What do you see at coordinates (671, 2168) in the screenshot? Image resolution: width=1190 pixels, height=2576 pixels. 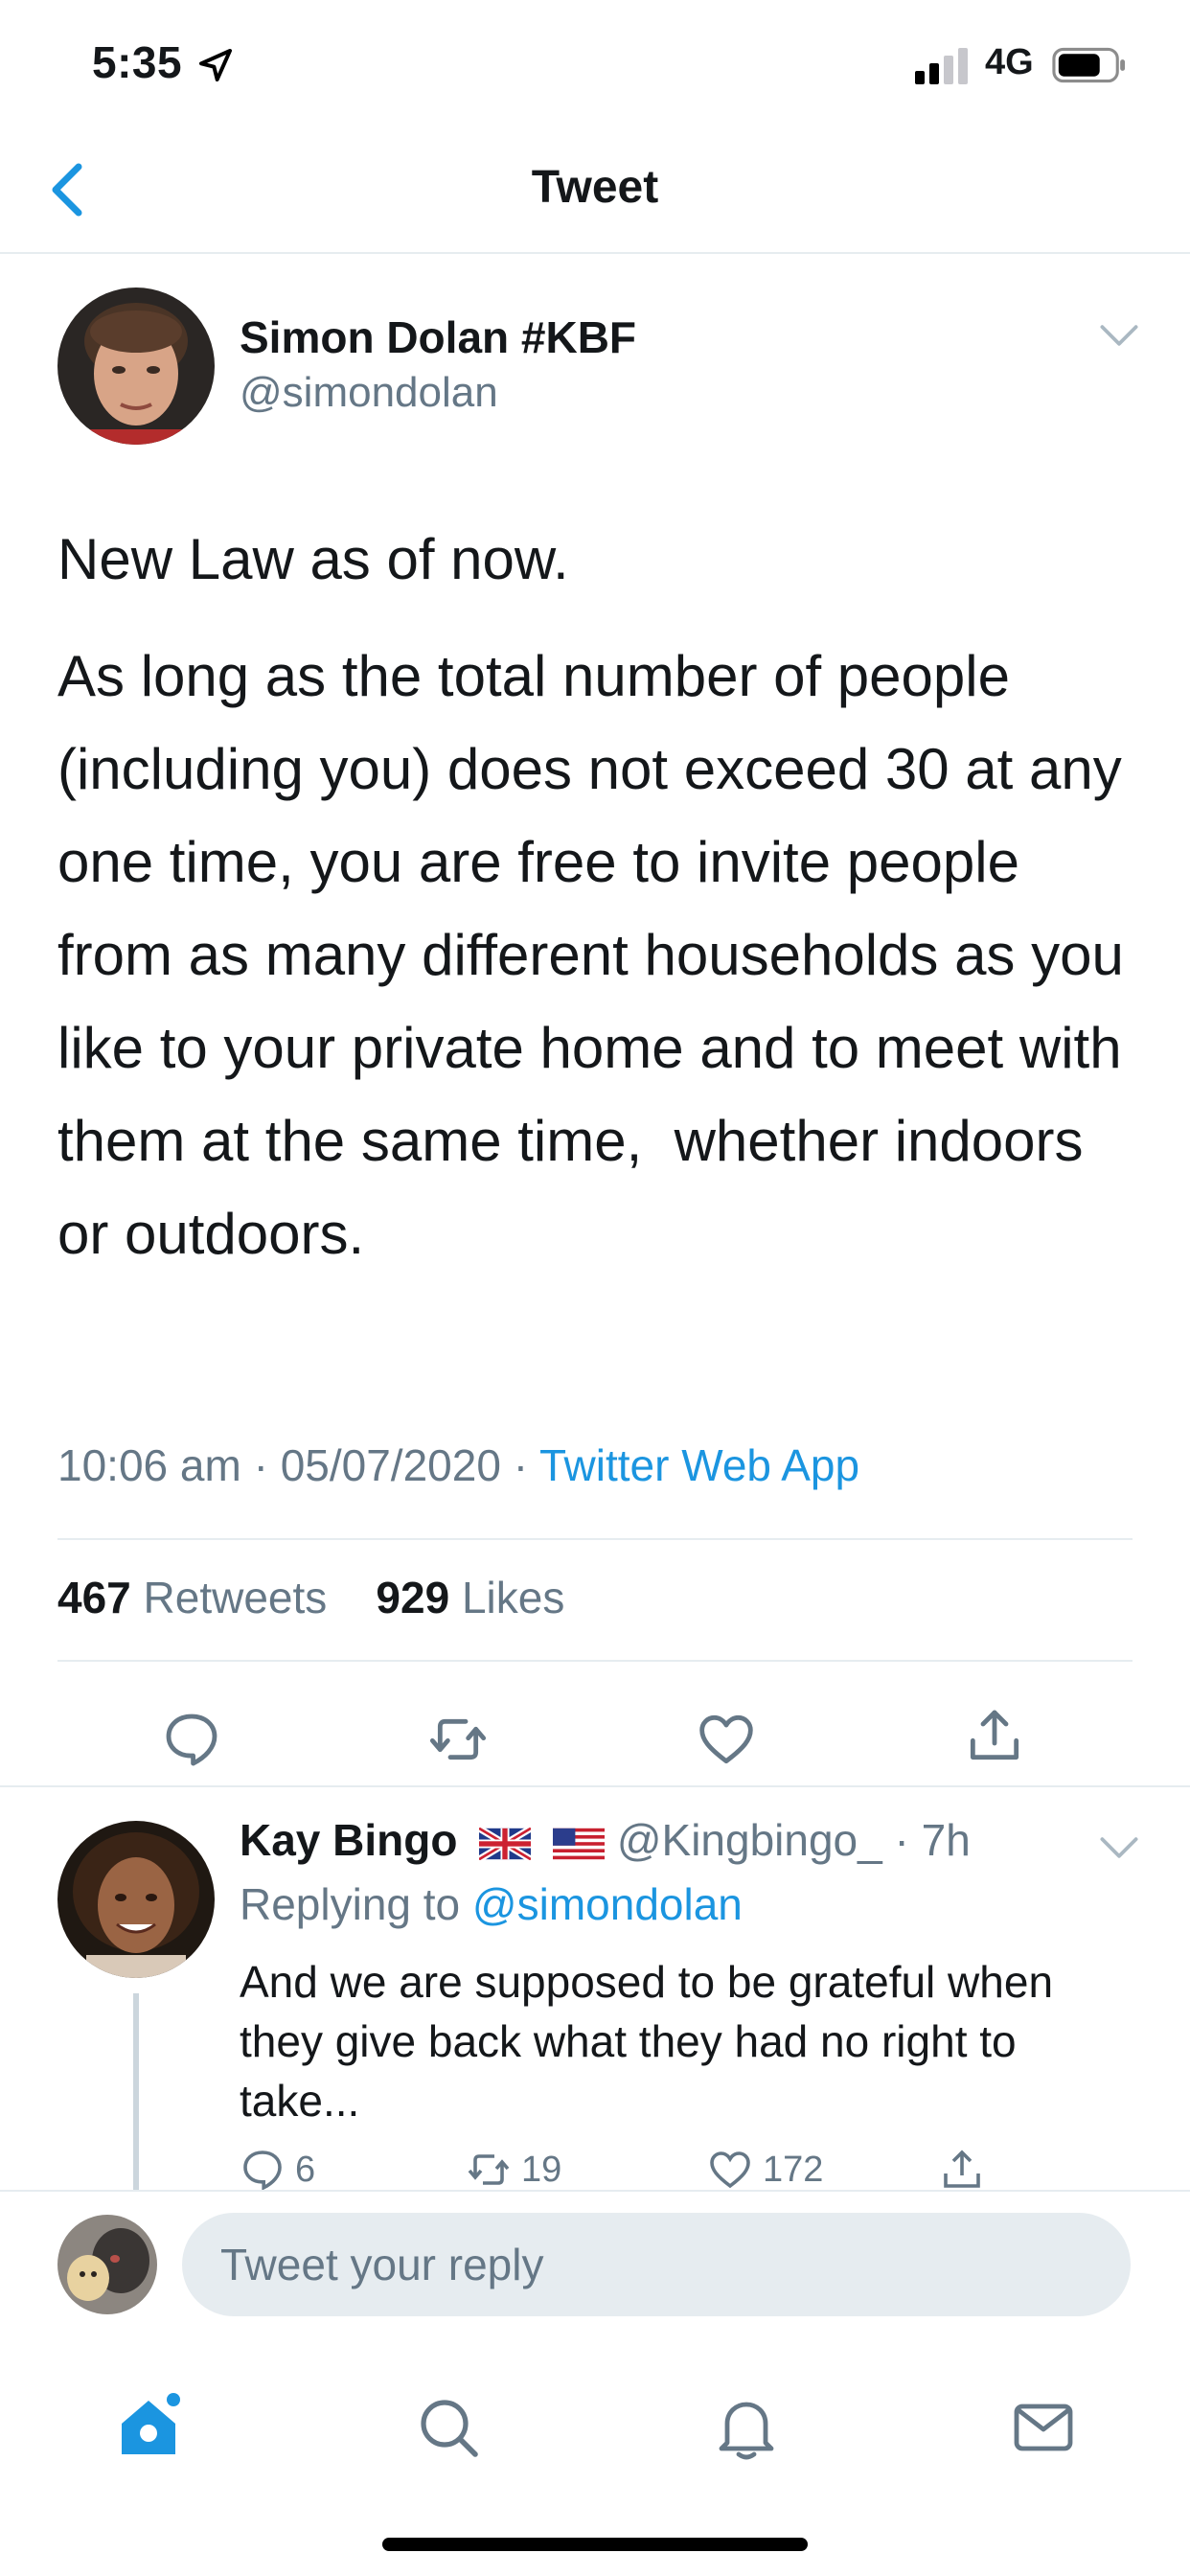 I see `reply-actions: 6 19 172` at bounding box center [671, 2168].